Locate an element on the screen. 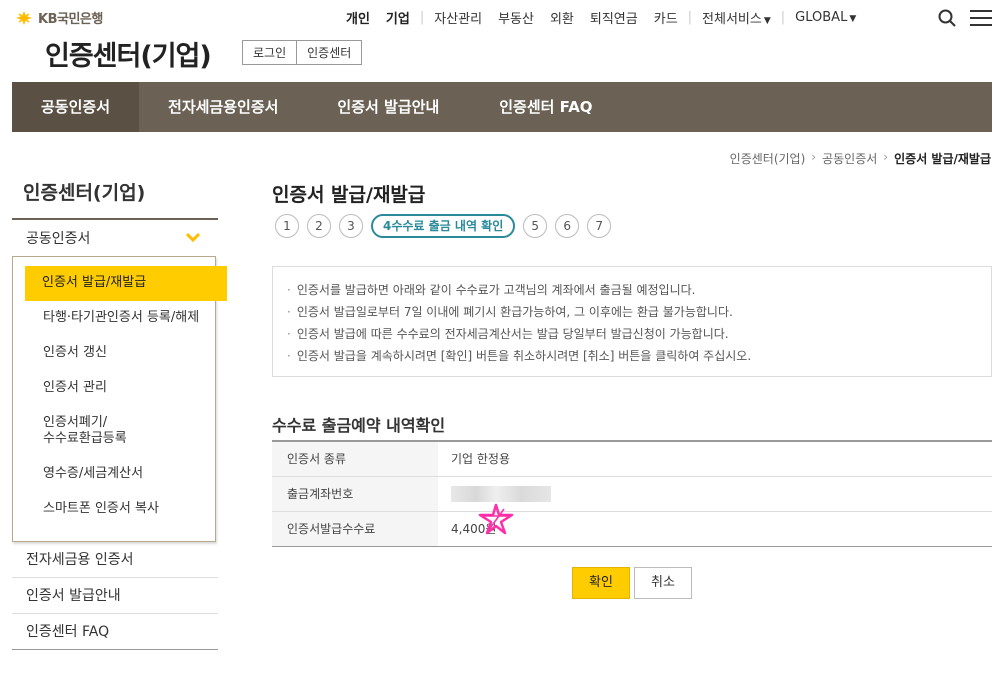 This screenshot has height=676, width=1001. table-label: 출금계좌번호 is located at coordinates (355, 493).